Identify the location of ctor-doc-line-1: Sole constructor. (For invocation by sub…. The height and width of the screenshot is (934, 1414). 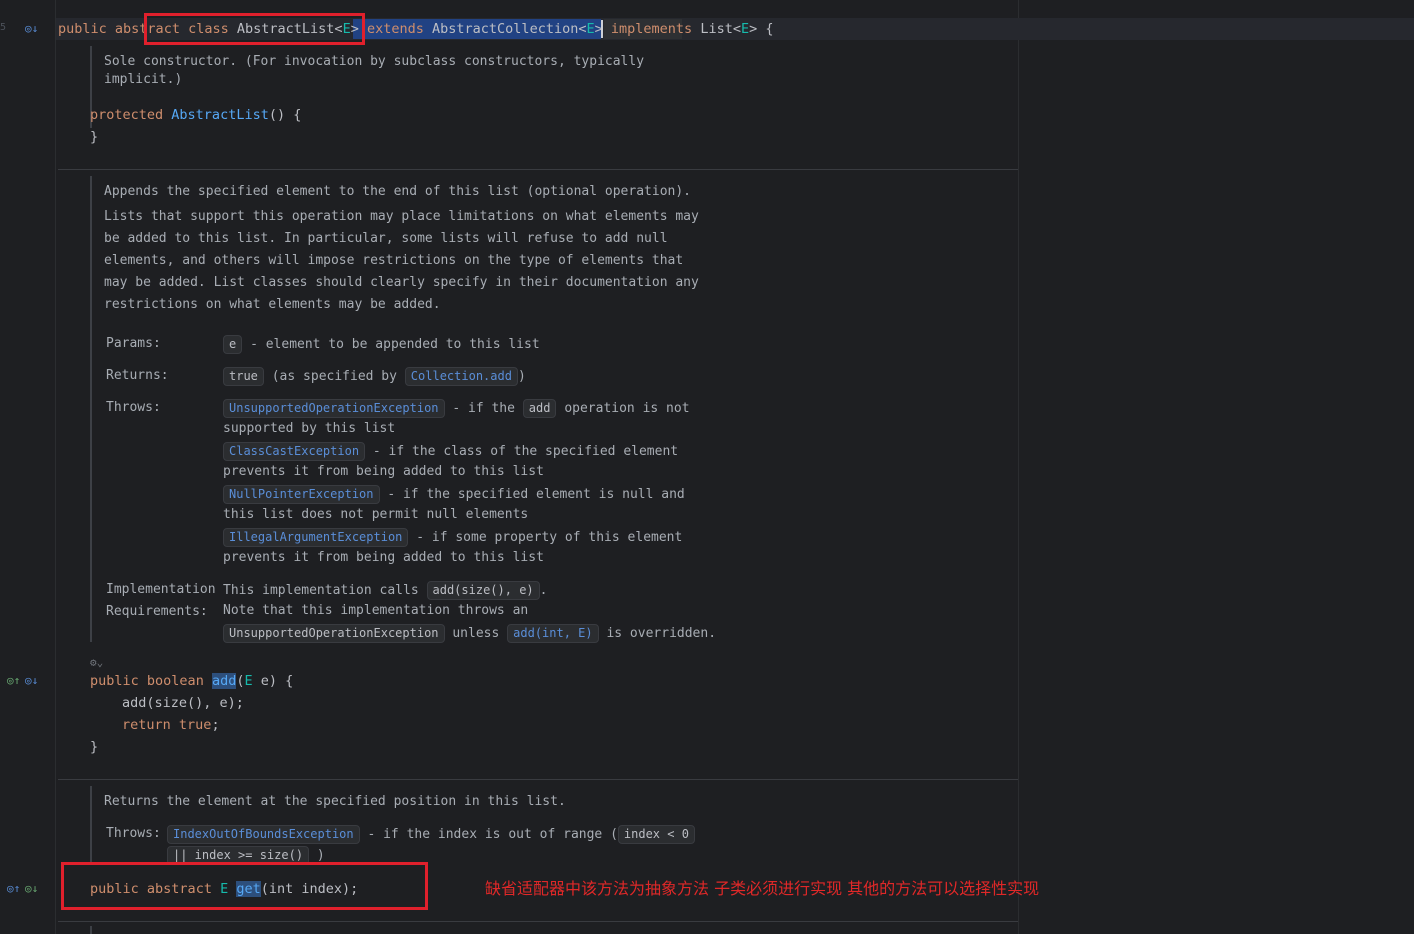
(374, 61).